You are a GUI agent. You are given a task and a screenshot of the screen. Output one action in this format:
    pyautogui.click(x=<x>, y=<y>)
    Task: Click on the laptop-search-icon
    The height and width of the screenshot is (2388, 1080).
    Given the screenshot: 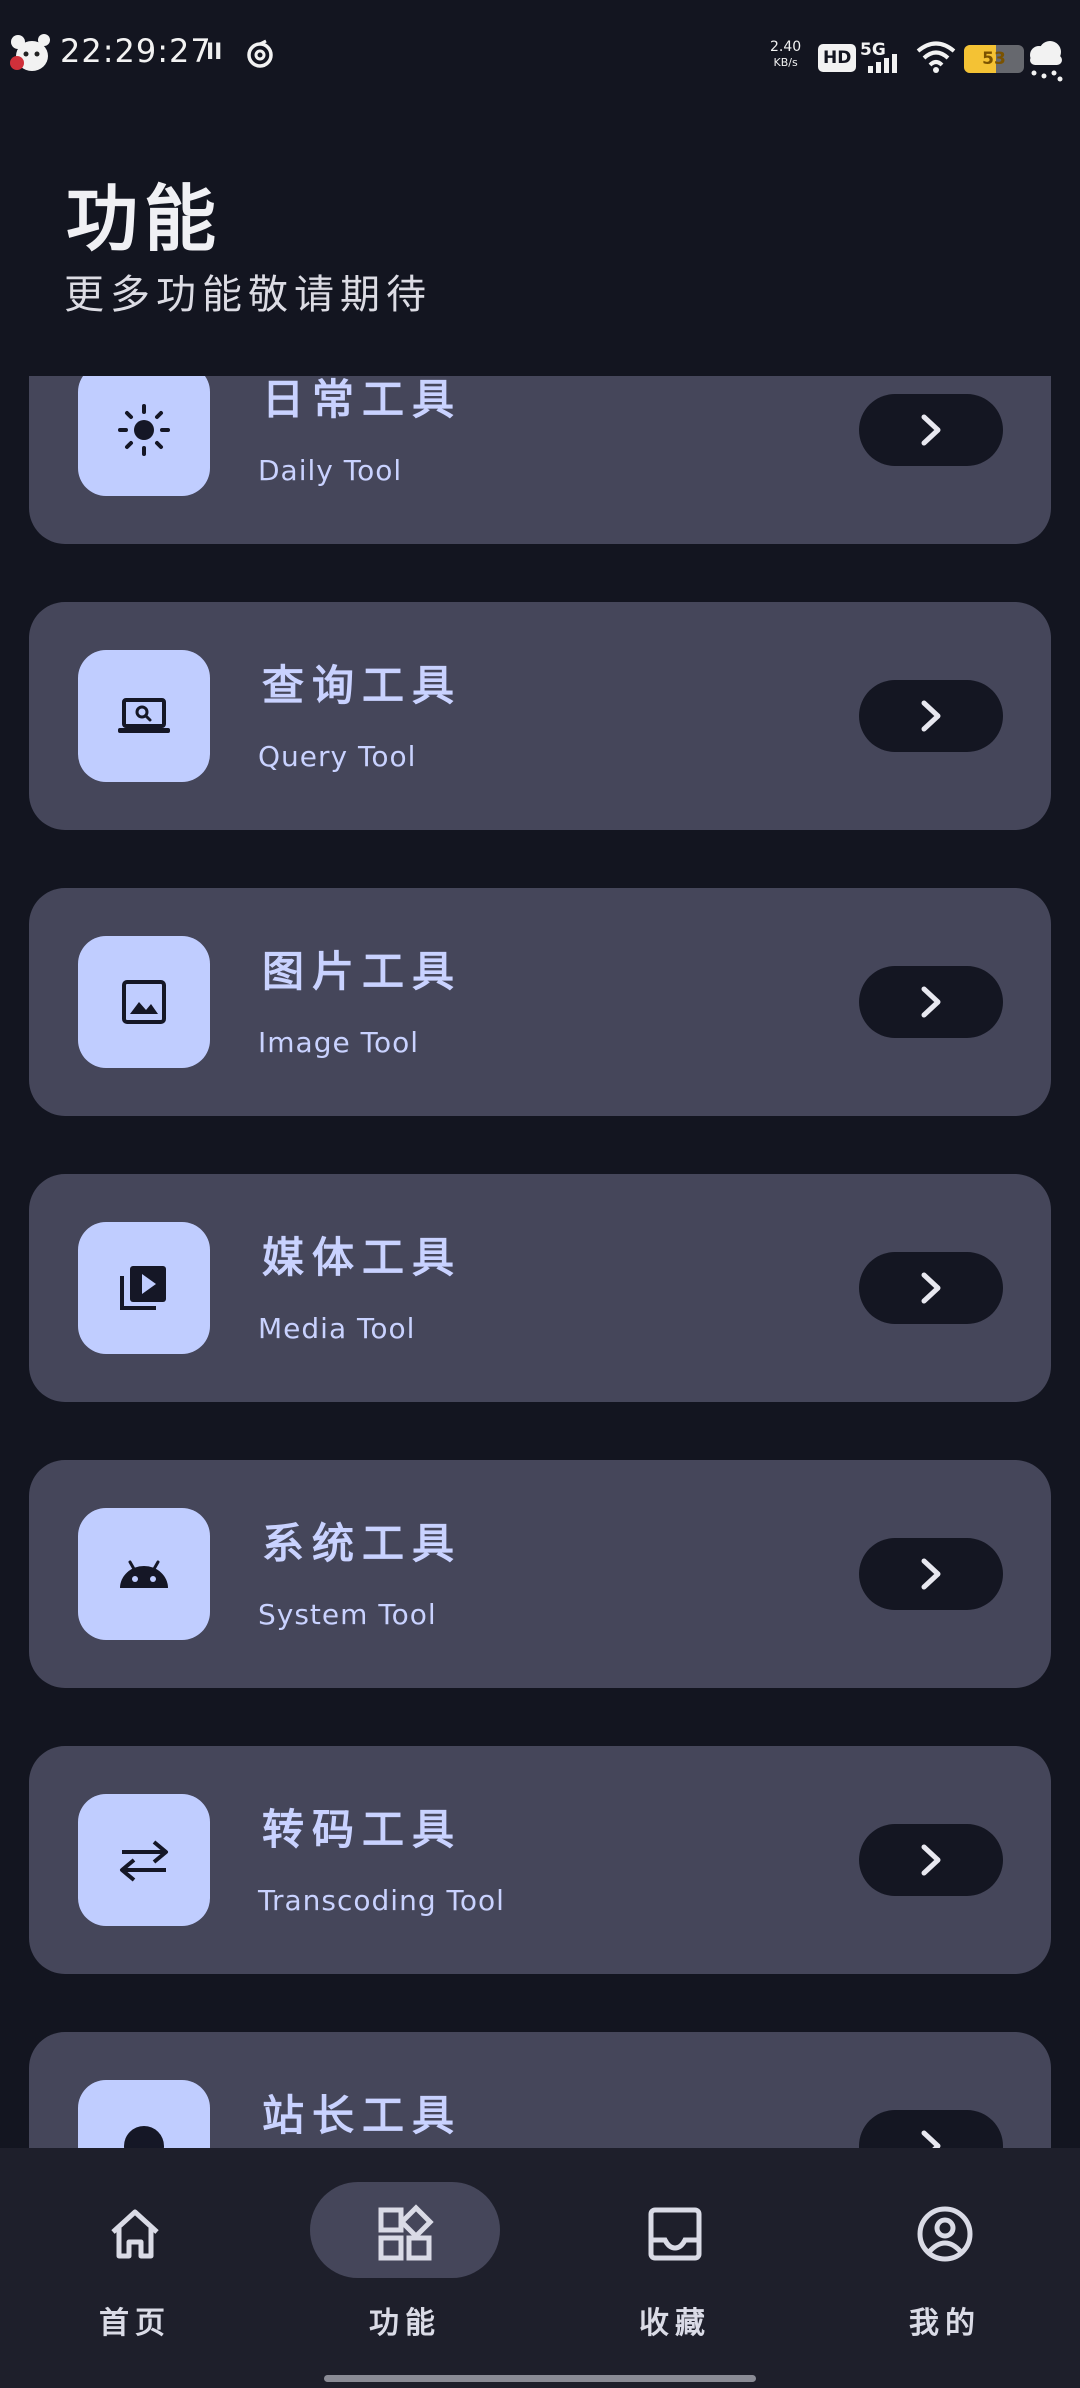 What is the action you would take?
    pyautogui.click(x=144, y=715)
    